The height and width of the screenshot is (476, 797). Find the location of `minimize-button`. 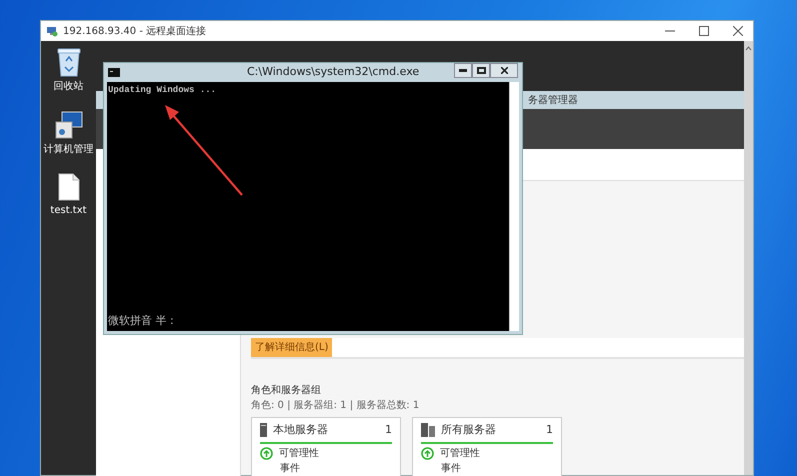

minimize-button is located at coordinates (463, 70).